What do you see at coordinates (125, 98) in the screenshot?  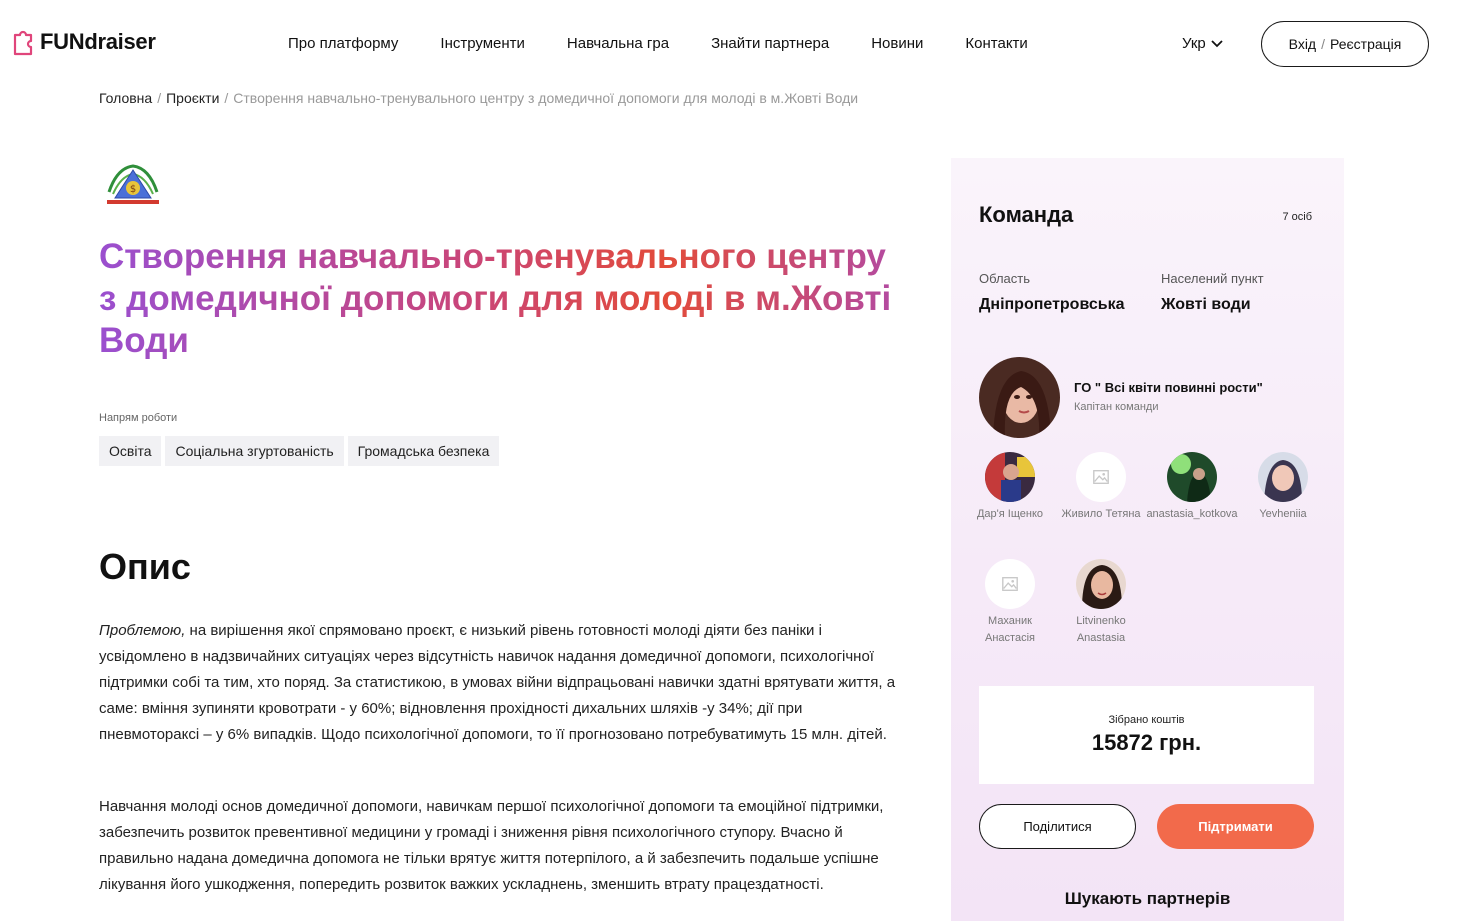 I see `breadcrumb-home: Головна` at bounding box center [125, 98].